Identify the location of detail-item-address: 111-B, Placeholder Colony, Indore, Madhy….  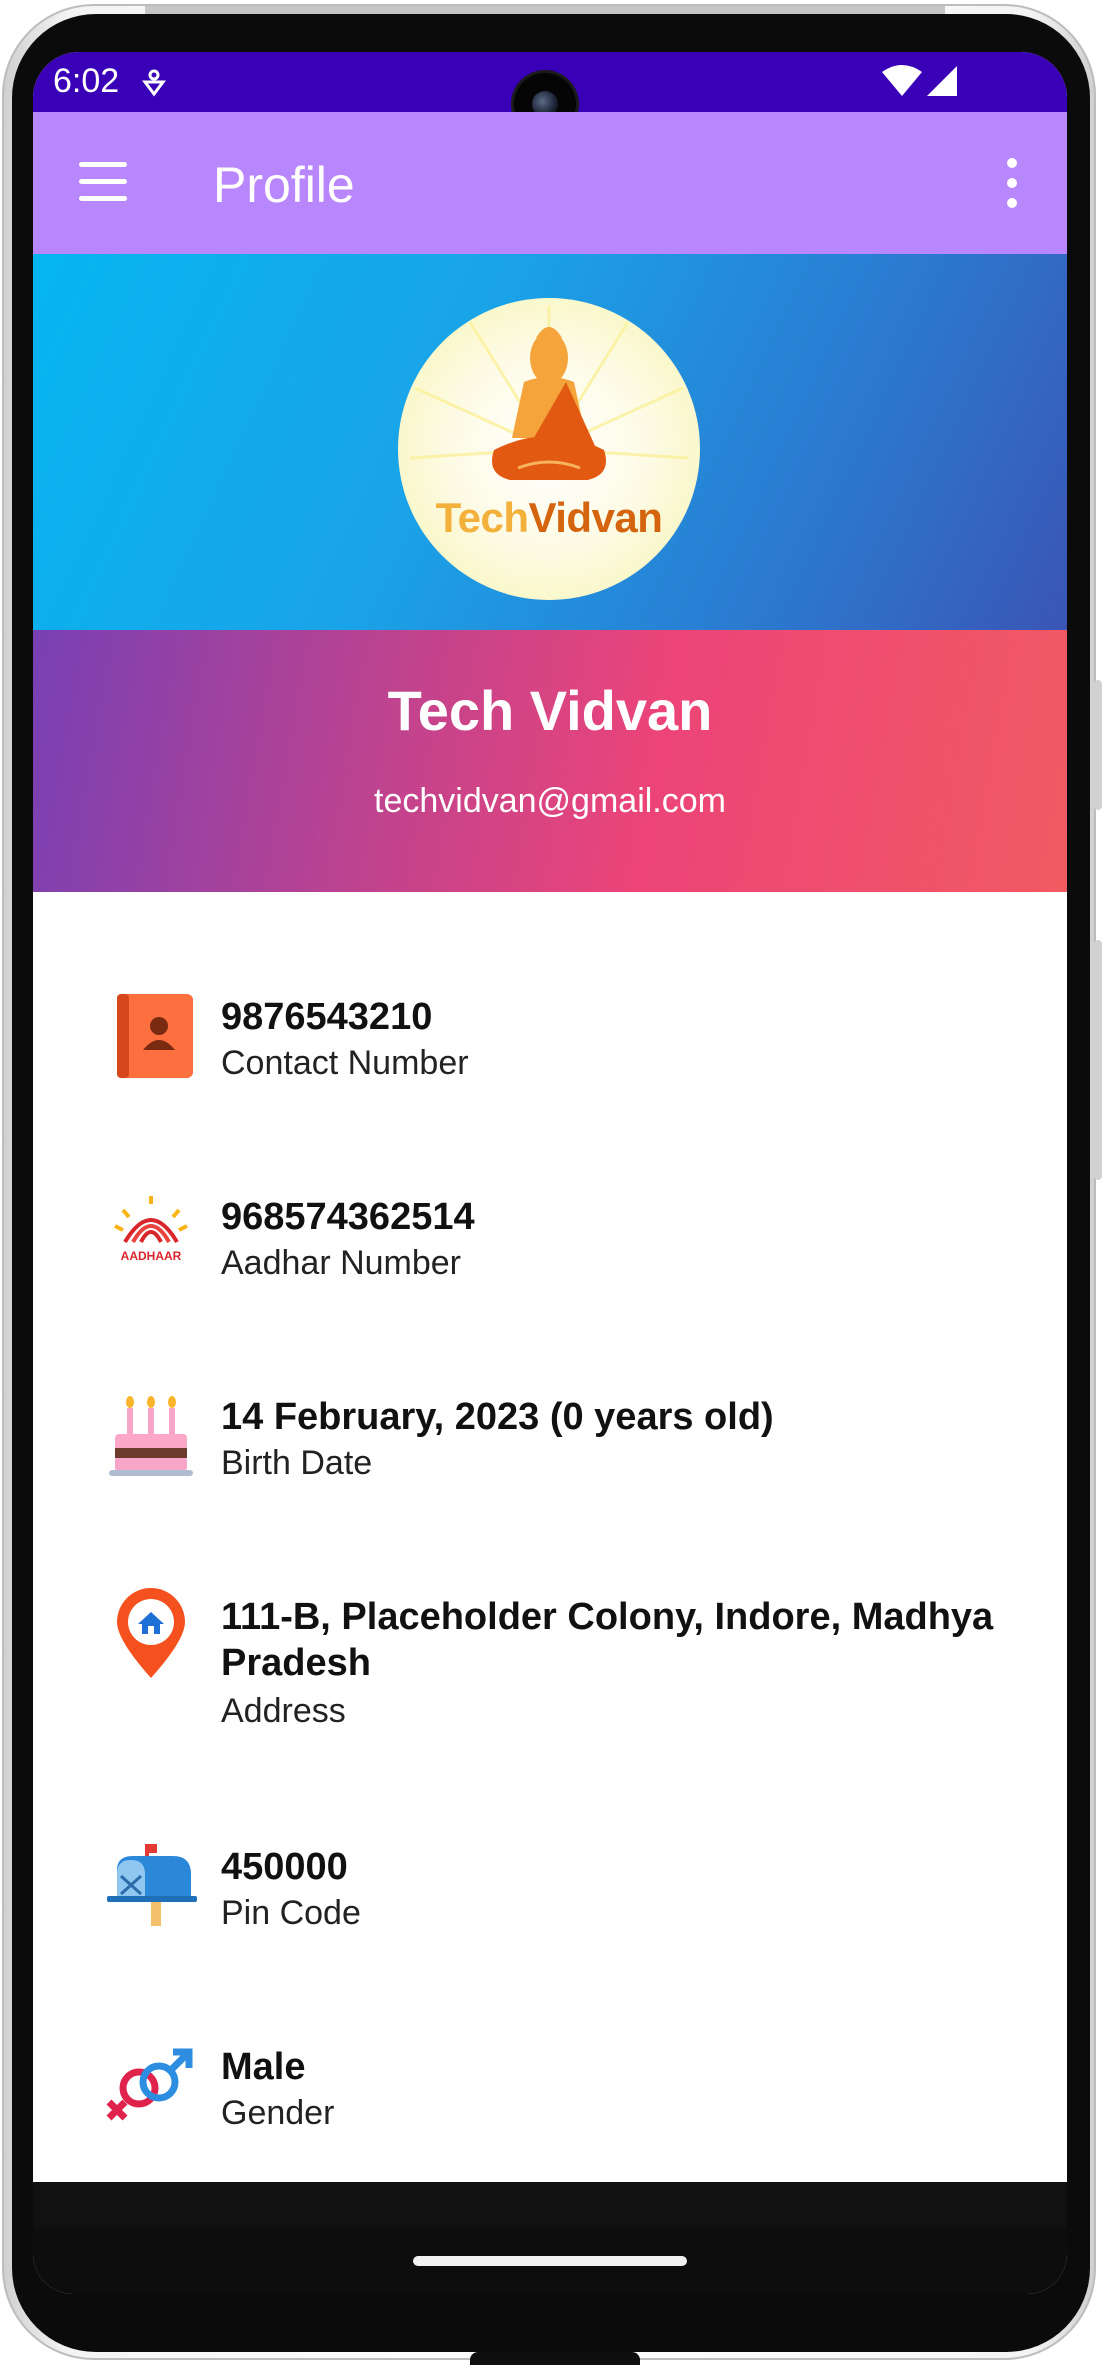
(550, 1677).